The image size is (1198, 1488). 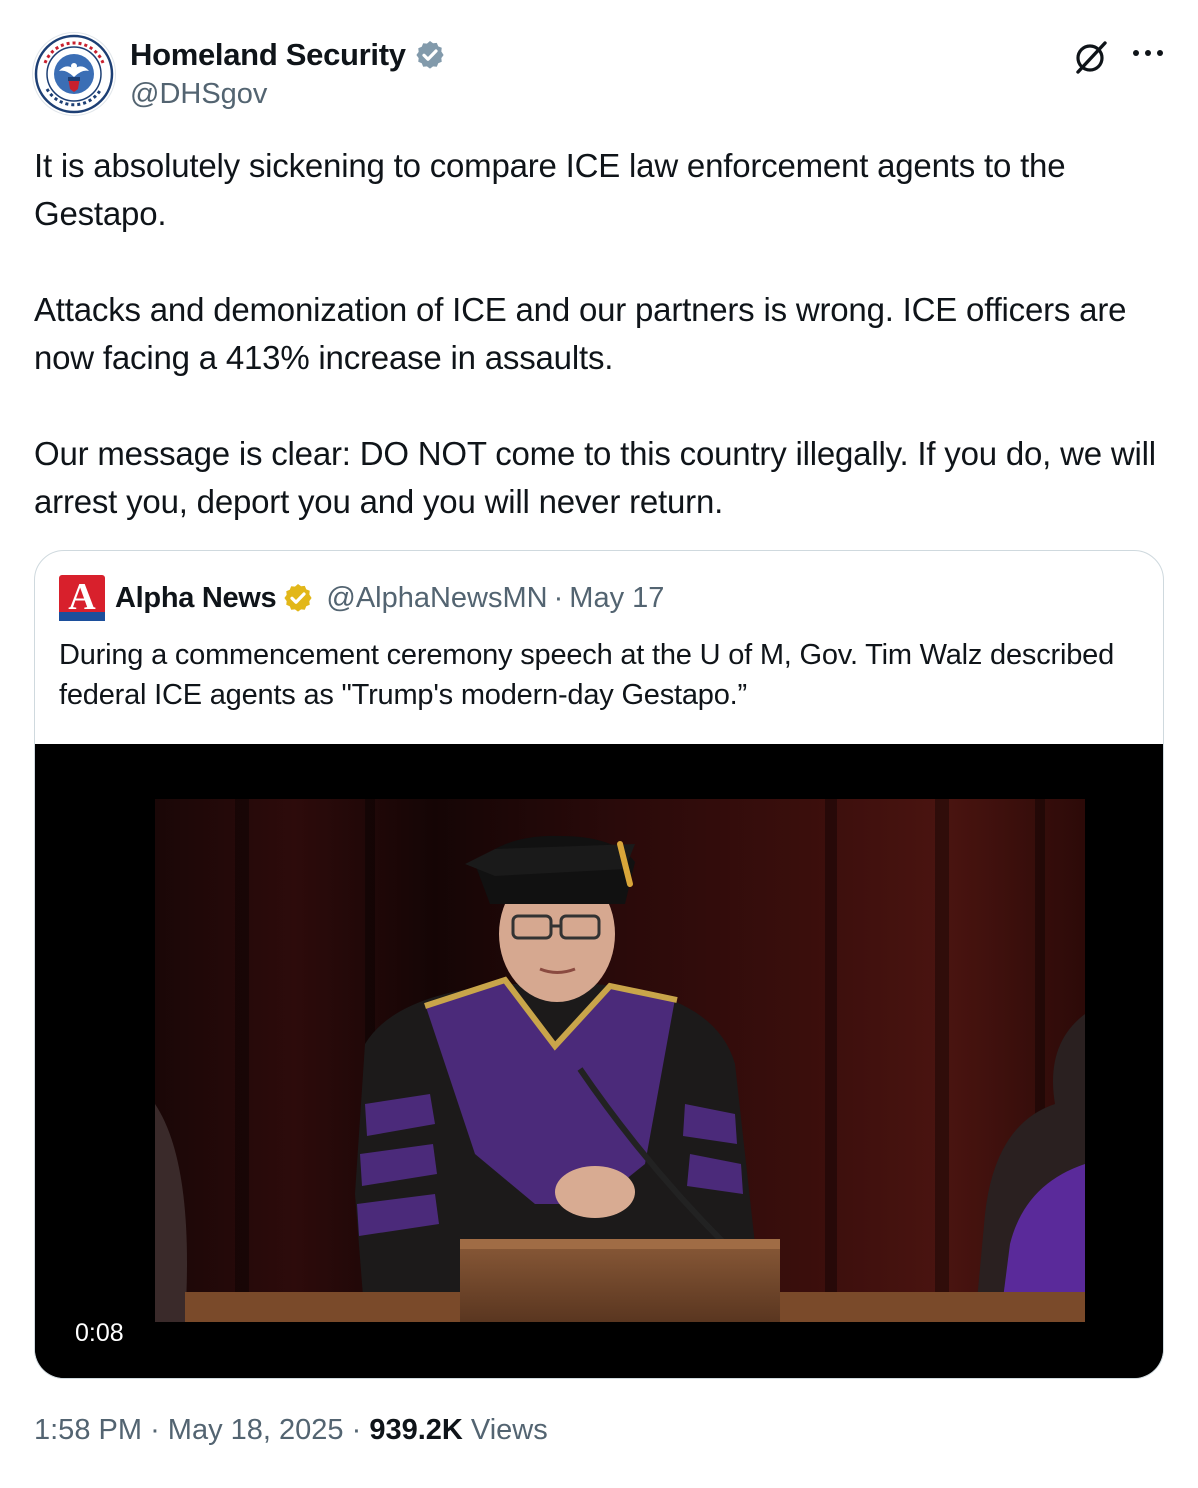 I want to click on quote-author-name: Alpha News, so click(x=196, y=598).